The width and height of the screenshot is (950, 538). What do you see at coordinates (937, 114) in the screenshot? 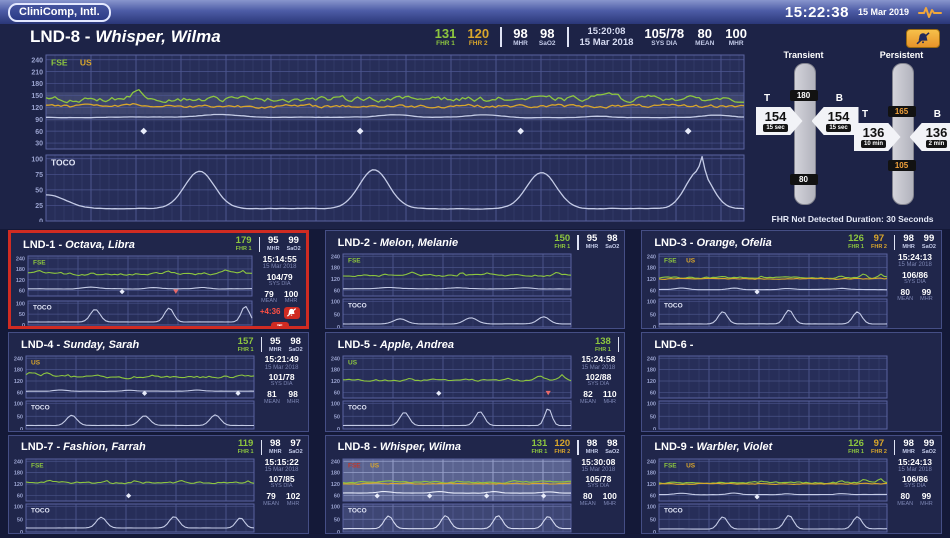
I see `persistent-b-label: B` at bounding box center [937, 114].